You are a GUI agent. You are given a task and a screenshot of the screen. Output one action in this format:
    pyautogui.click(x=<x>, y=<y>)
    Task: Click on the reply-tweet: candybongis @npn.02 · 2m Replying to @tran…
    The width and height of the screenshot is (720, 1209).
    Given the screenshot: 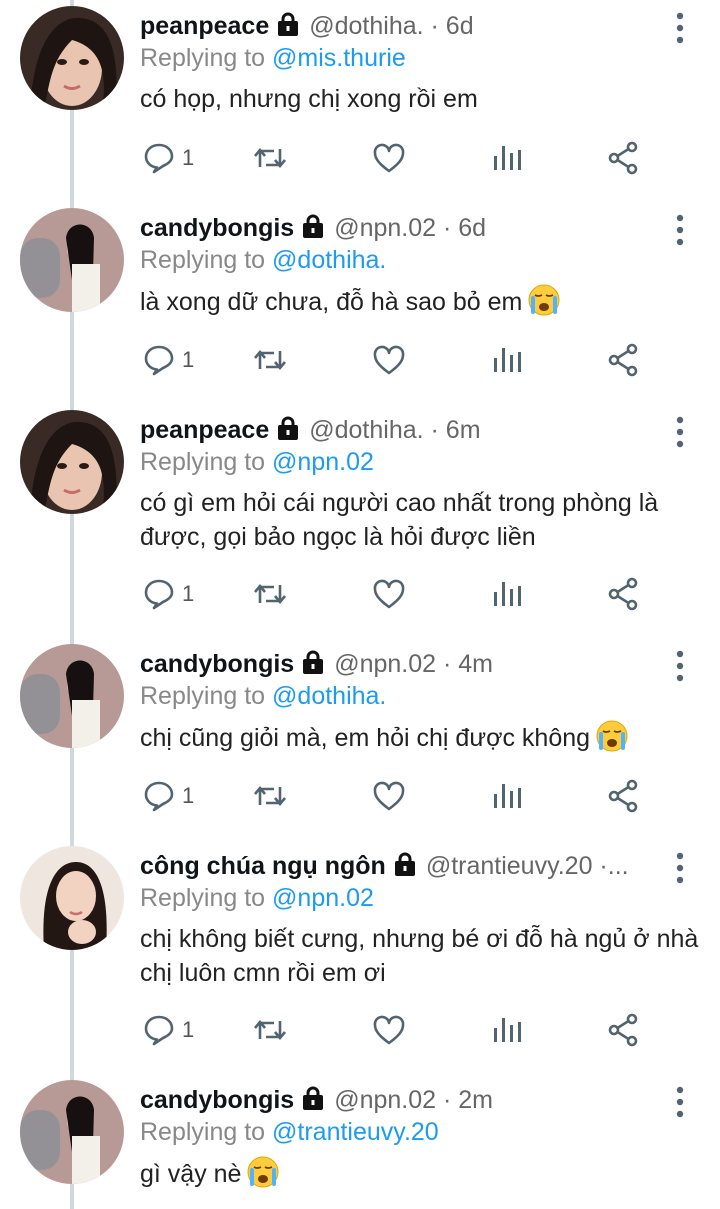 What is the action you would take?
    pyautogui.click(x=360, y=1141)
    